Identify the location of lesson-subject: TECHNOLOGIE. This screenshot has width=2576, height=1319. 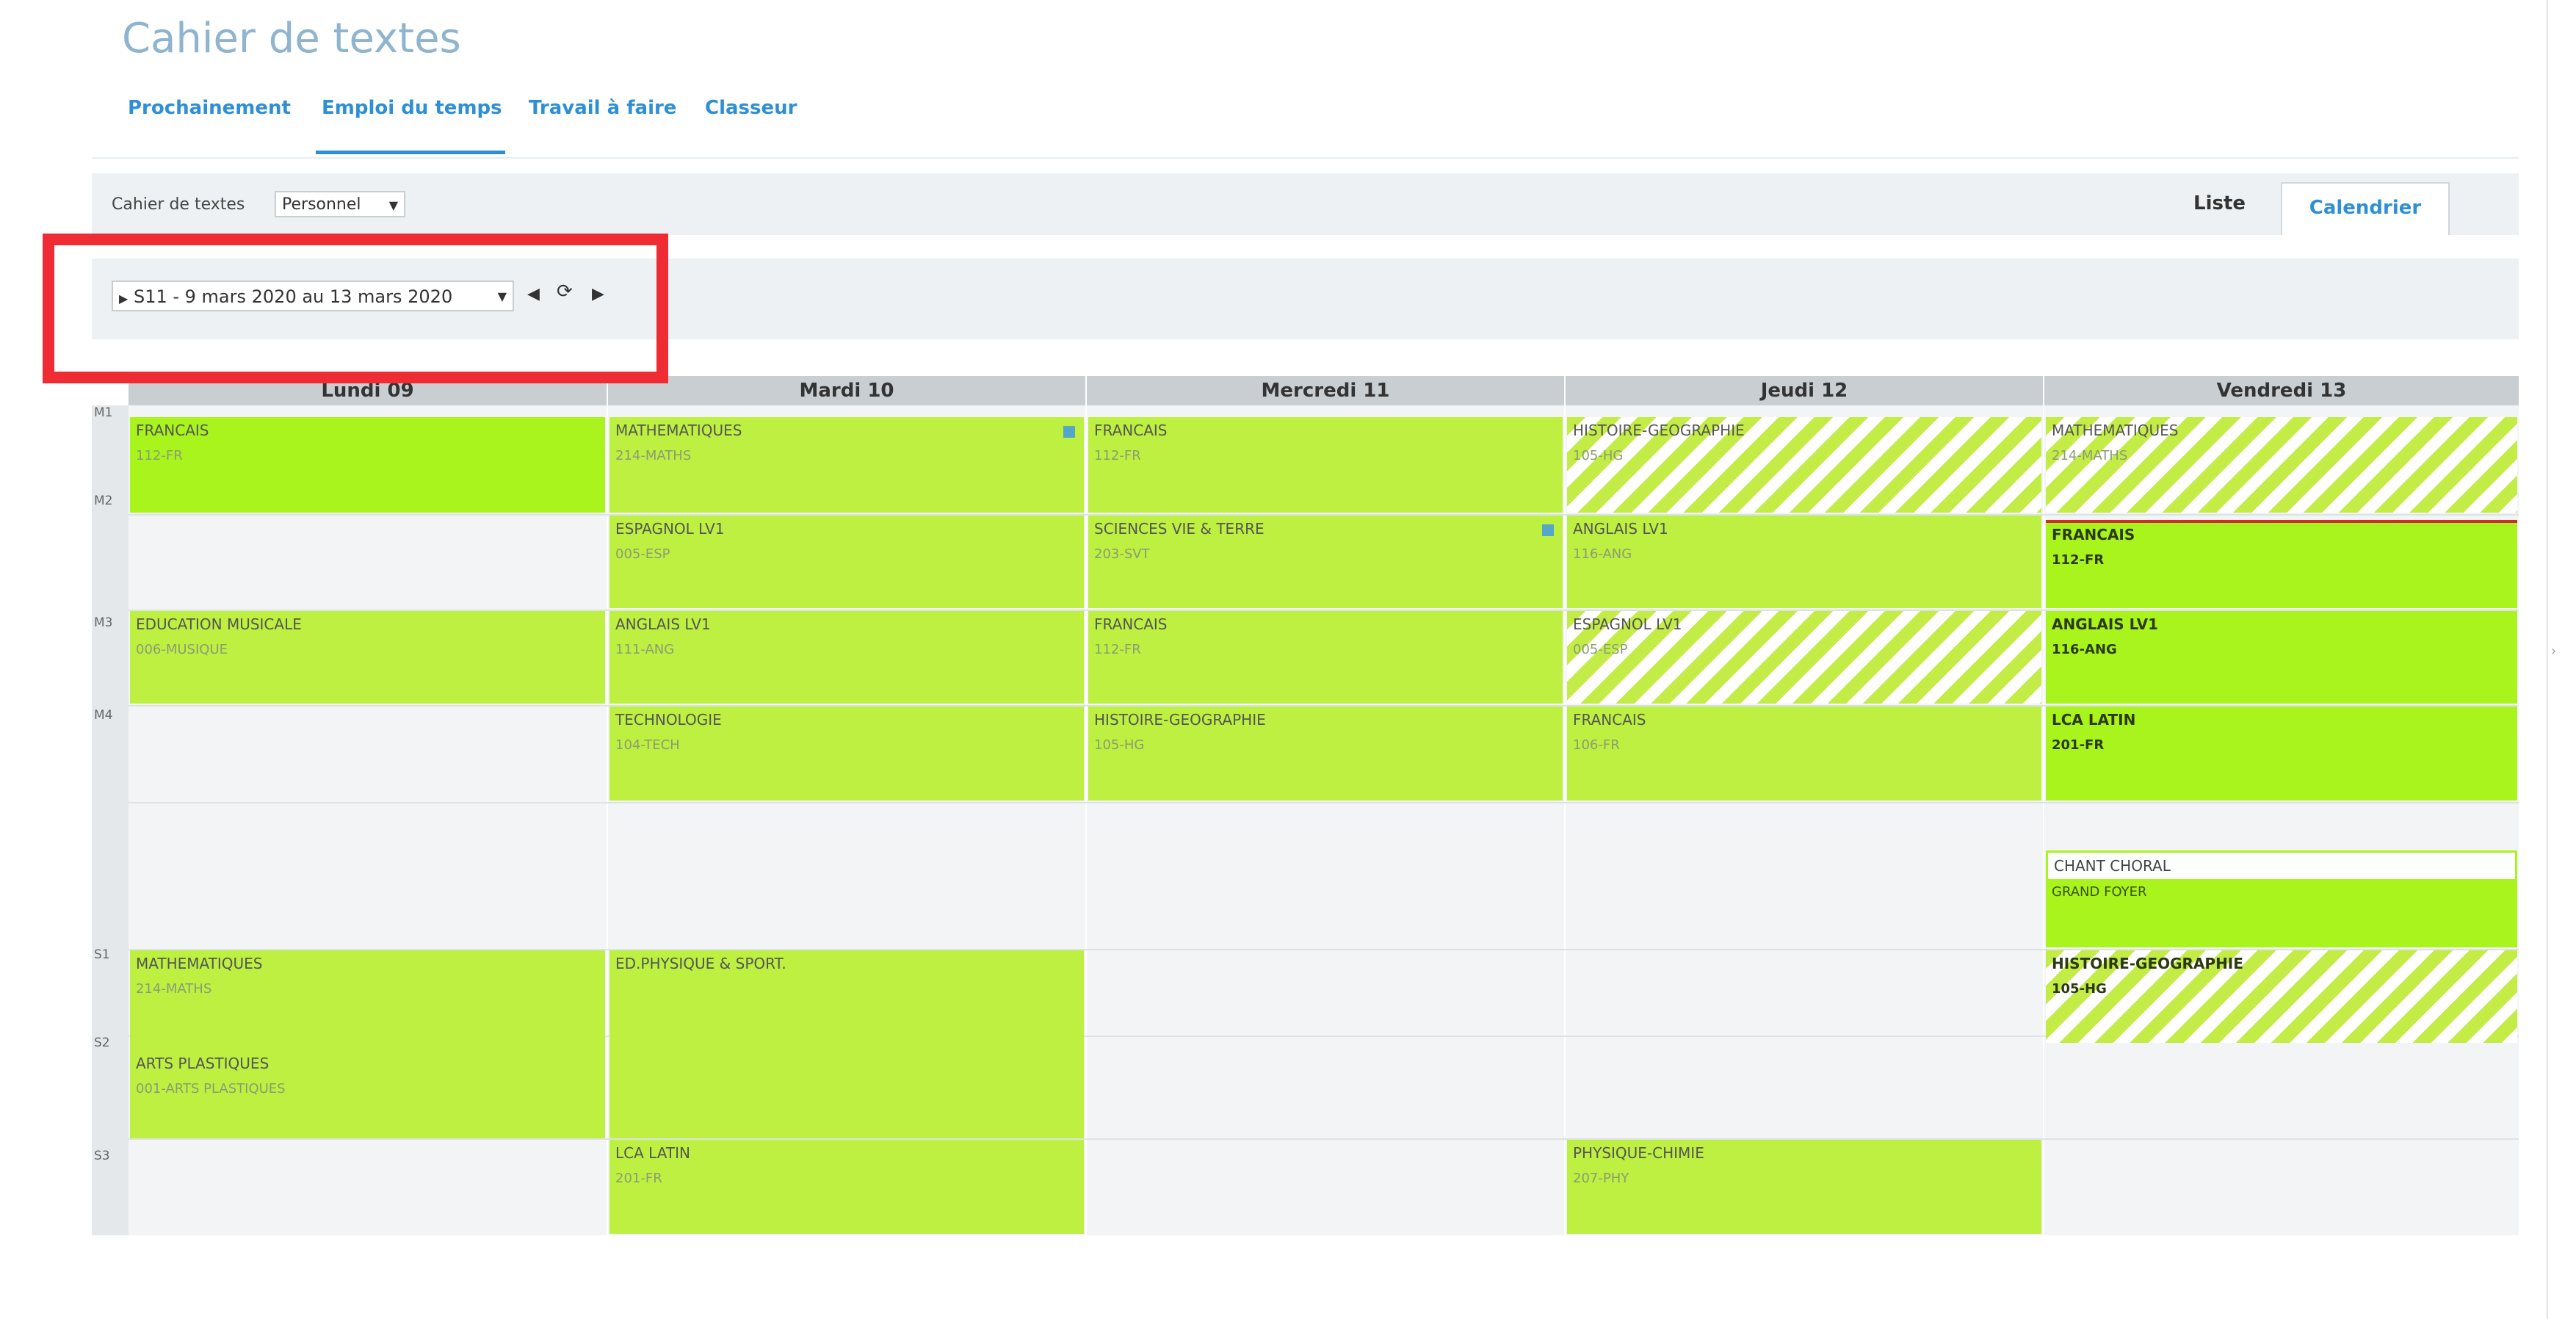
(668, 720).